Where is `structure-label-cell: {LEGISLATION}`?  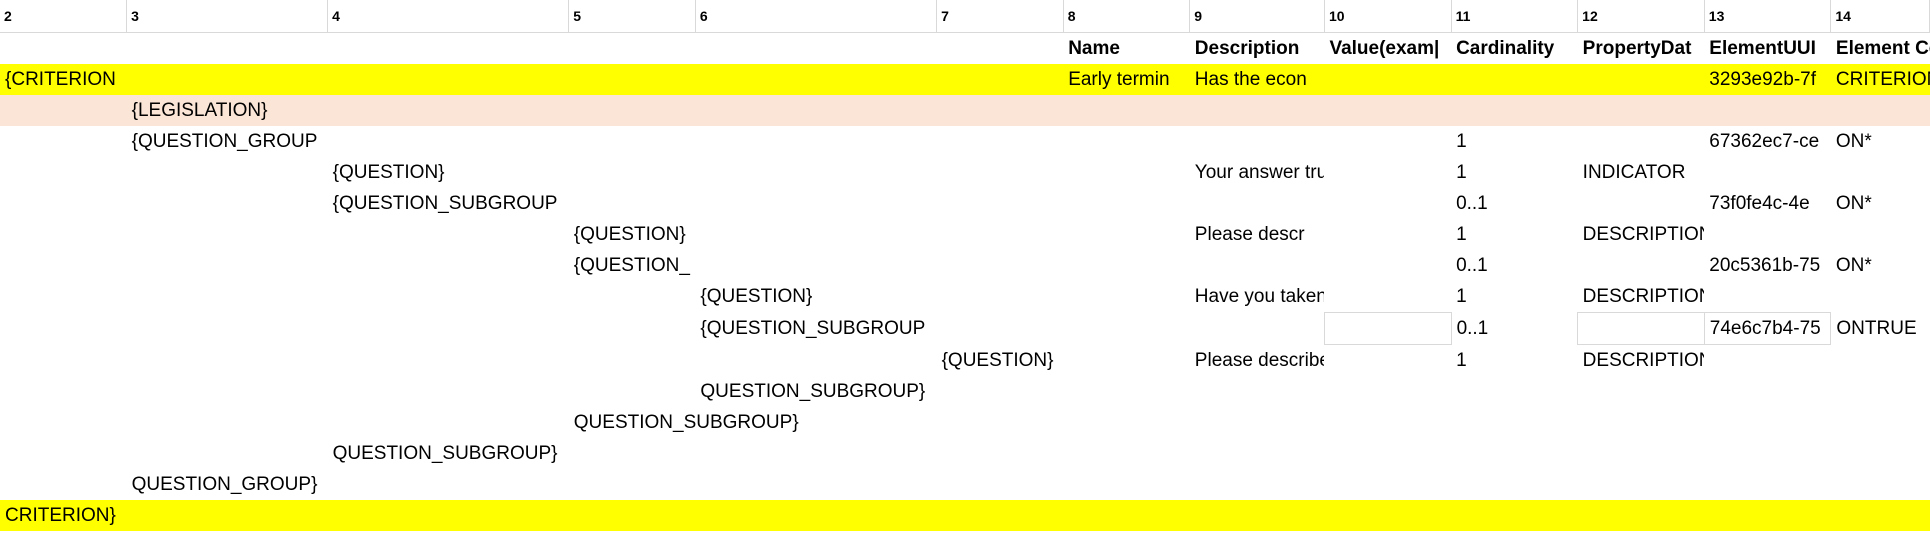 structure-label-cell: {LEGISLATION} is located at coordinates (227, 110).